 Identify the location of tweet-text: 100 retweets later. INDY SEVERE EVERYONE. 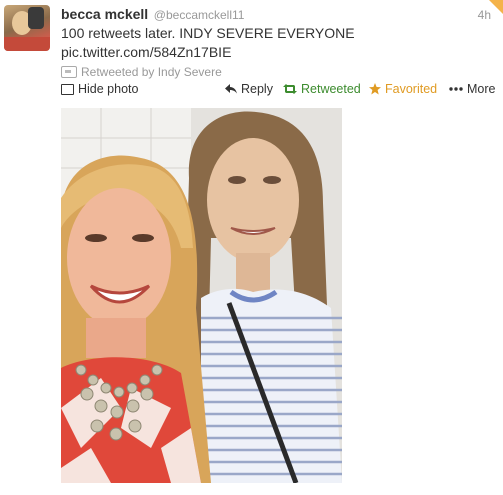
(208, 33).